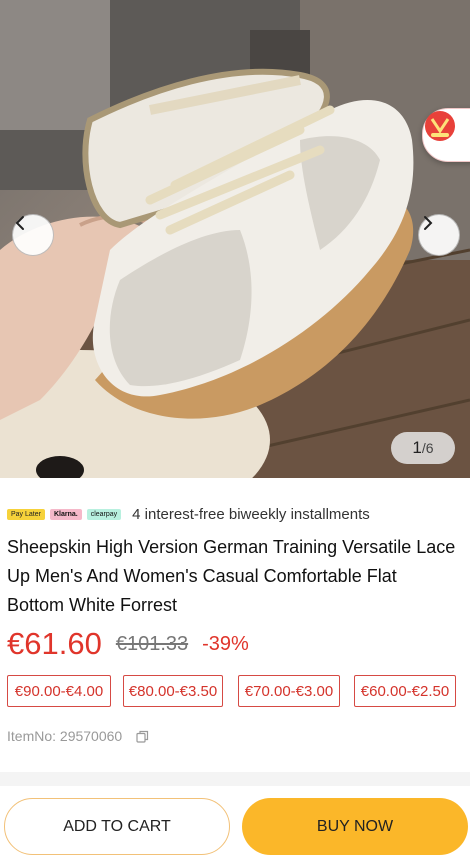 The height and width of the screenshot is (858, 470). Describe the element at coordinates (54, 643) in the screenshot. I see `current-price: €61.60` at that location.